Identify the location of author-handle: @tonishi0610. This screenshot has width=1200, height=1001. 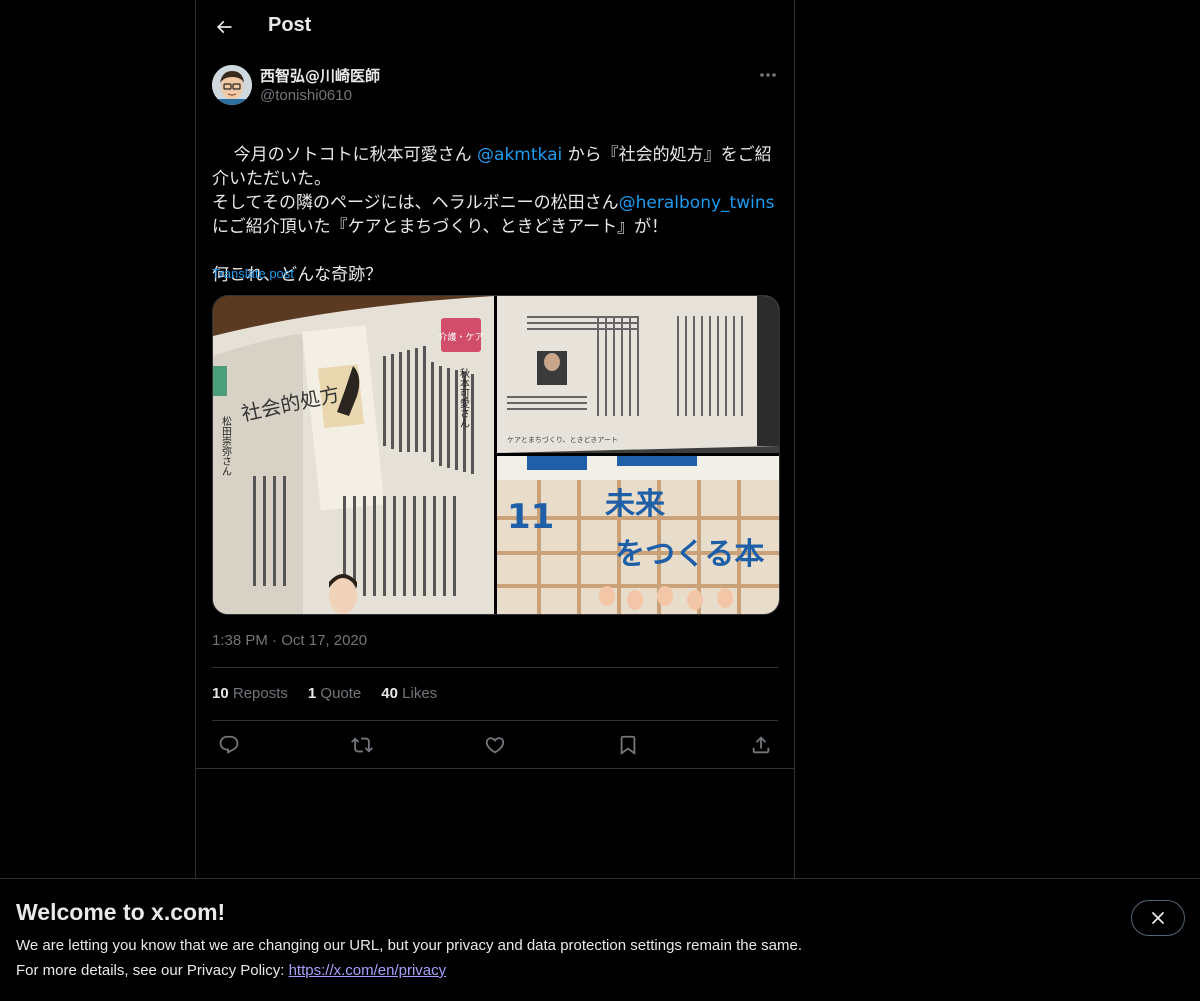
(306, 95).